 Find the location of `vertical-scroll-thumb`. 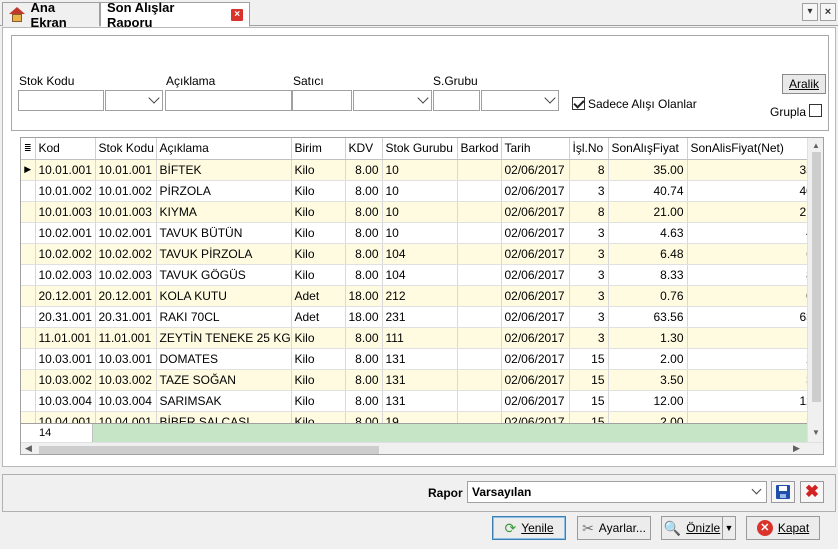

vertical-scroll-thumb is located at coordinates (816, 277).